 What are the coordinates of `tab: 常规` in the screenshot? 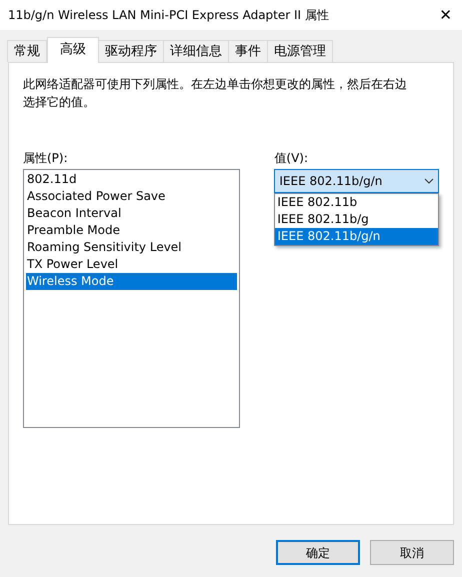 It's located at (27, 51).